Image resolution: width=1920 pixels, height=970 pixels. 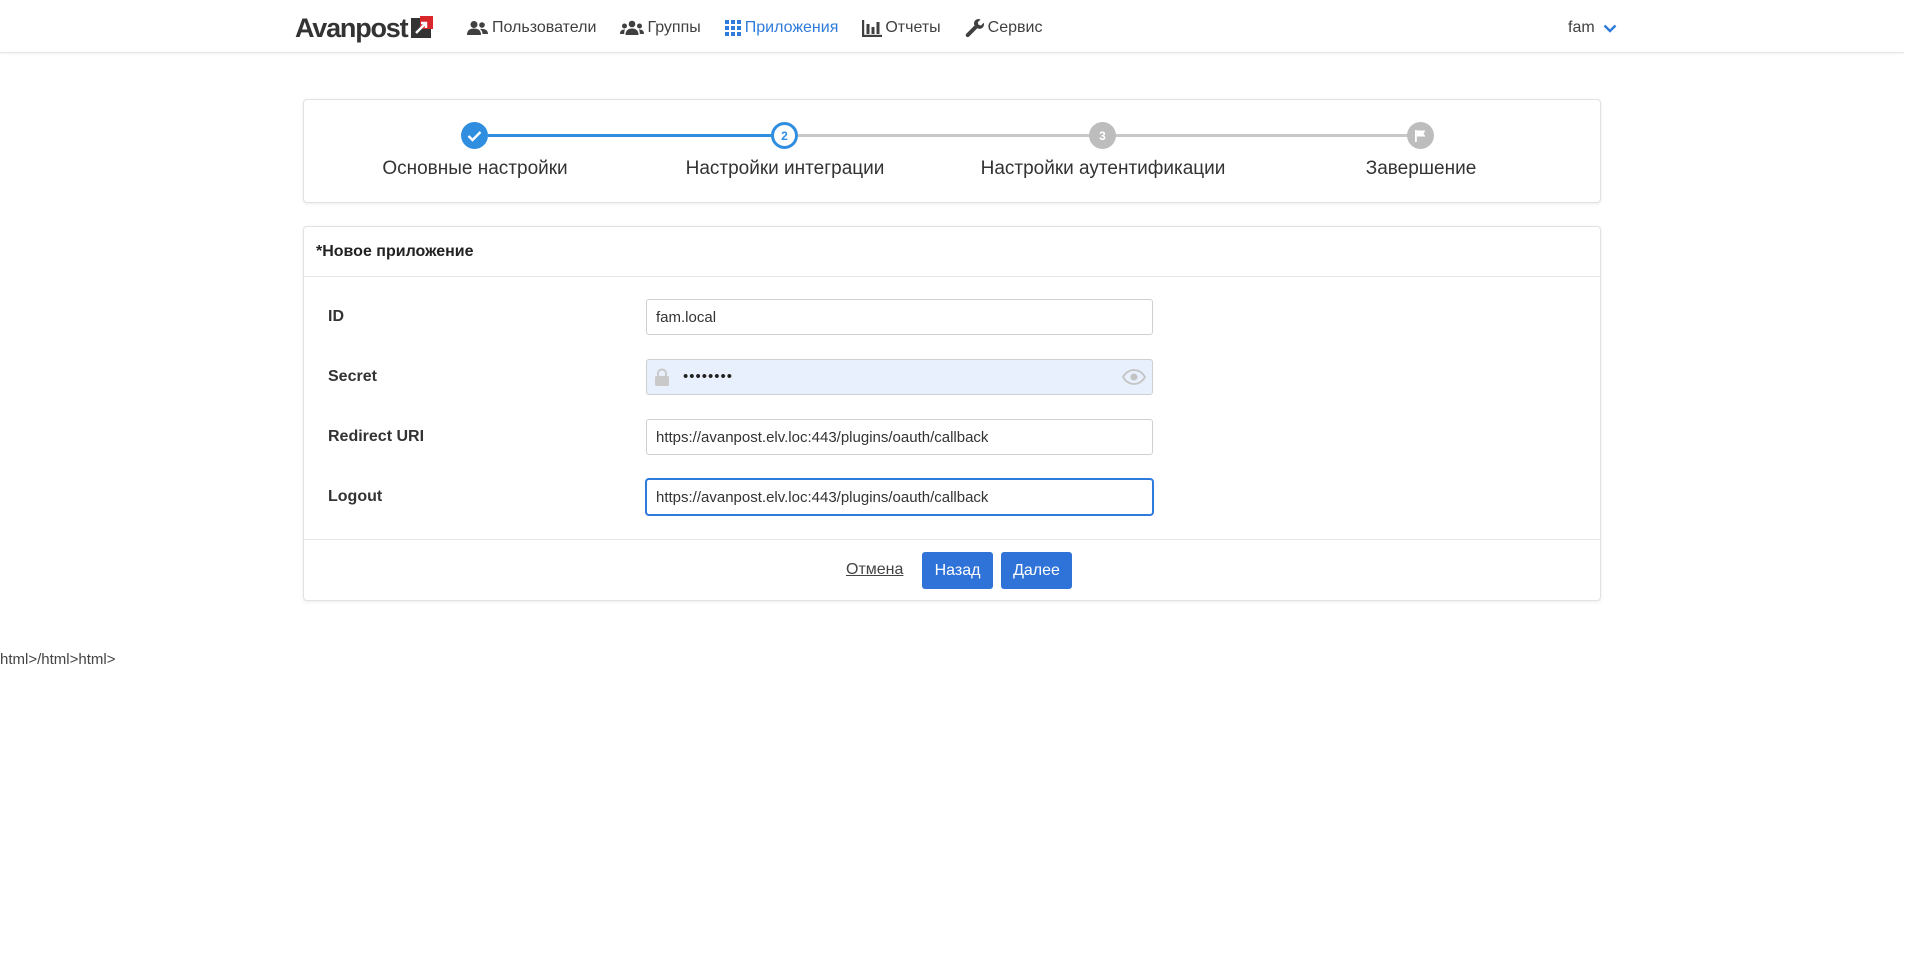 I want to click on nav-item-reports: Отчеты, so click(x=901, y=28).